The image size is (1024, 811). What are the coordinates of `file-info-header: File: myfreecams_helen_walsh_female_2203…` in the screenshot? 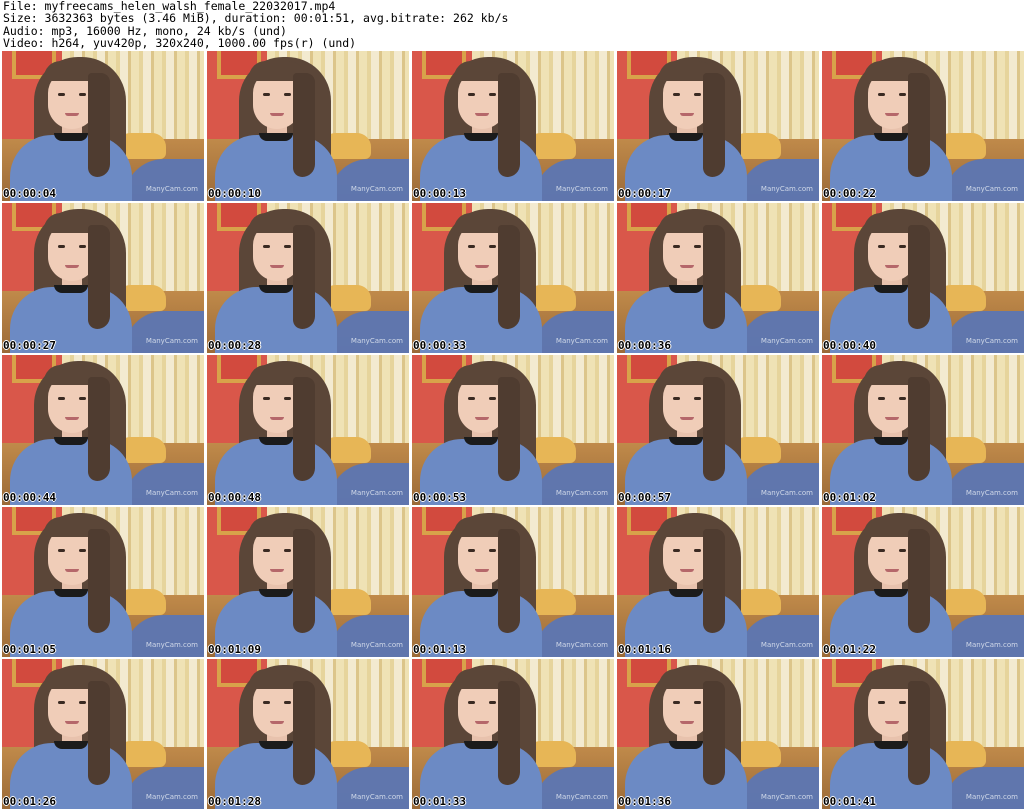 It's located at (512, 25).